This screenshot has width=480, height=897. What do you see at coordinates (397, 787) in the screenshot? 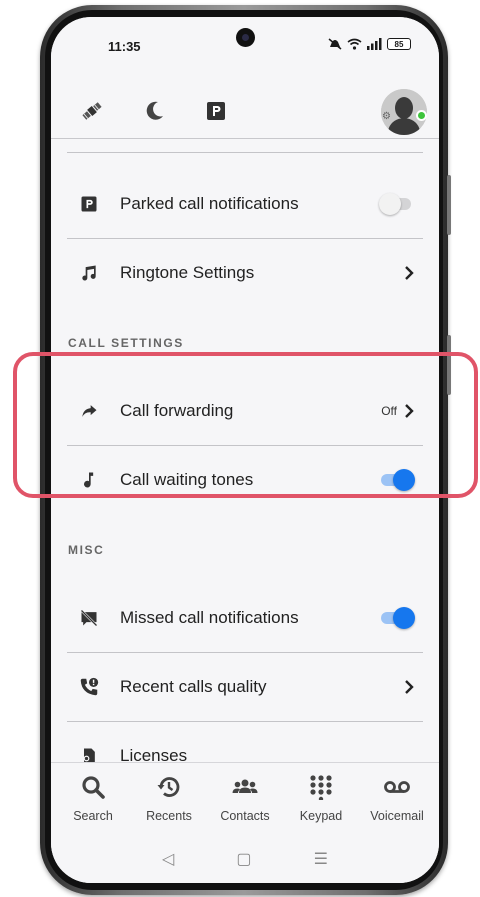
I see `voicemail-icon` at bounding box center [397, 787].